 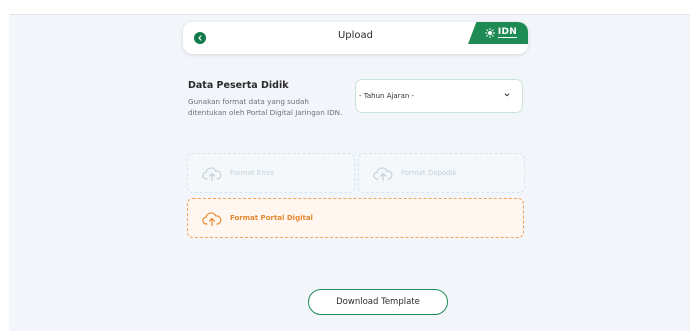 What do you see at coordinates (429, 173) in the screenshot?
I see `format-dapodik-label: Format Dapodik` at bounding box center [429, 173].